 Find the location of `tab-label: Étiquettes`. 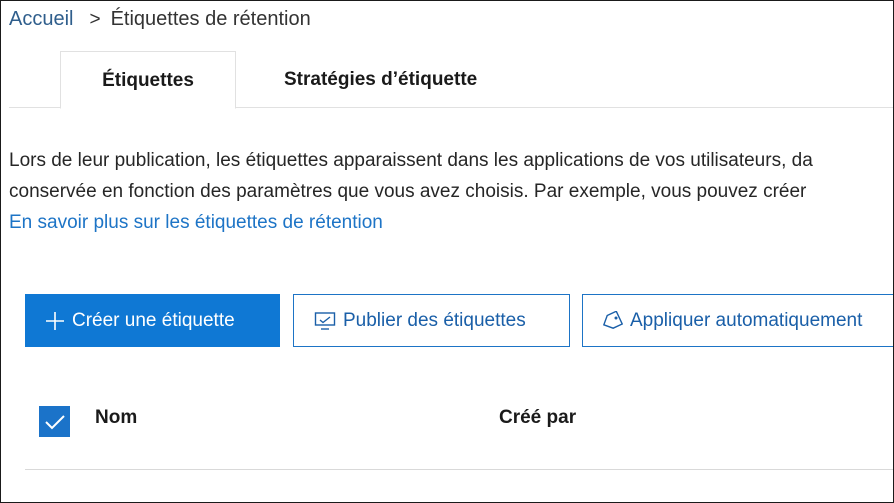

tab-label: Étiquettes is located at coordinates (148, 80).